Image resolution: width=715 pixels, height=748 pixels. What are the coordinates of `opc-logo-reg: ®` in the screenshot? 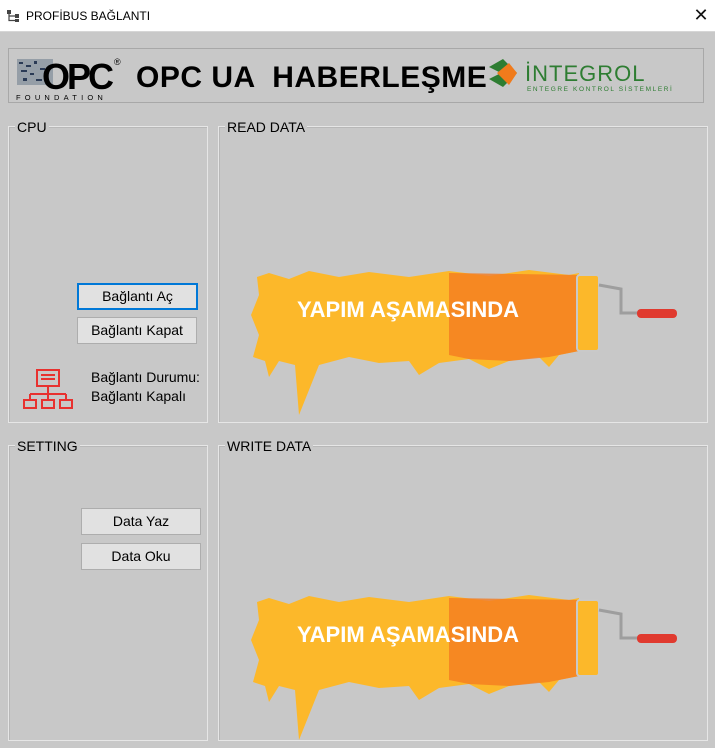 It's located at (117, 62).